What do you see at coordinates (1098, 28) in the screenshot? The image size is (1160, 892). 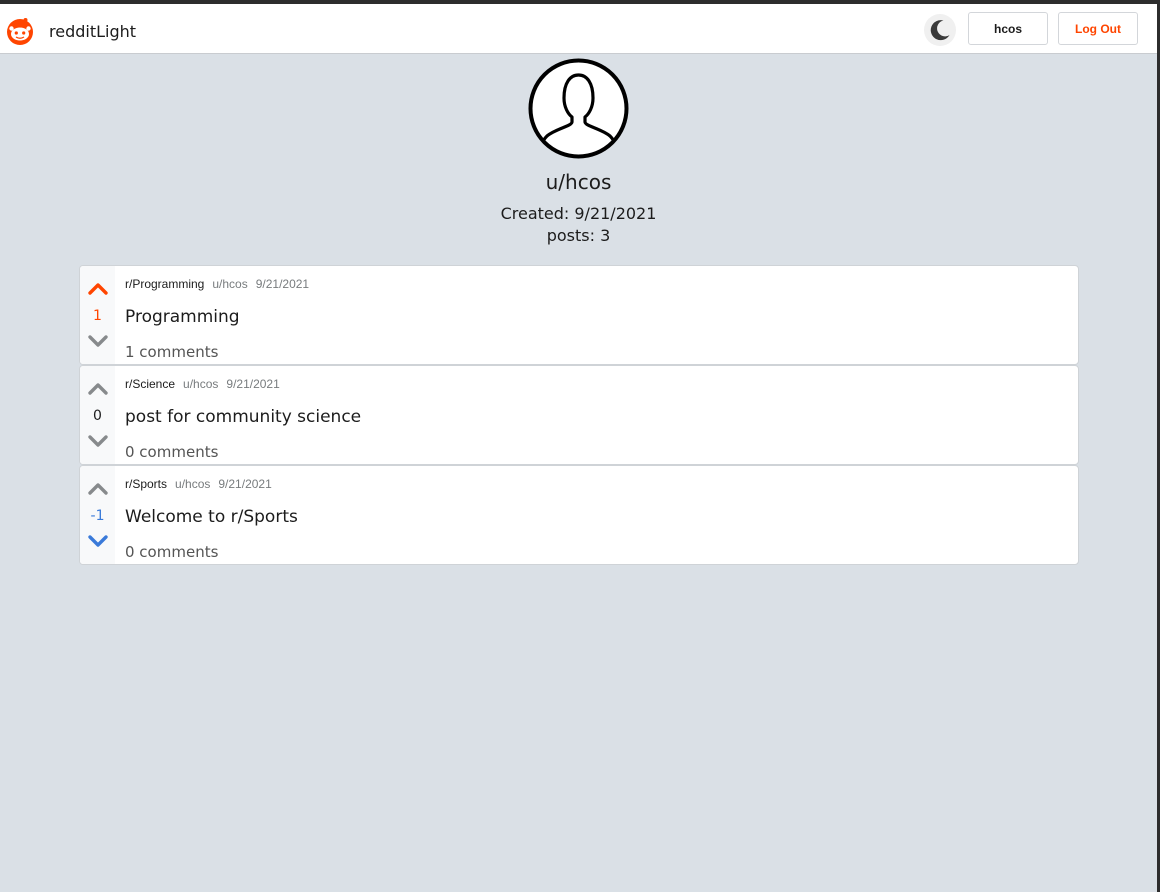 I see `logout-button: Log Out` at bounding box center [1098, 28].